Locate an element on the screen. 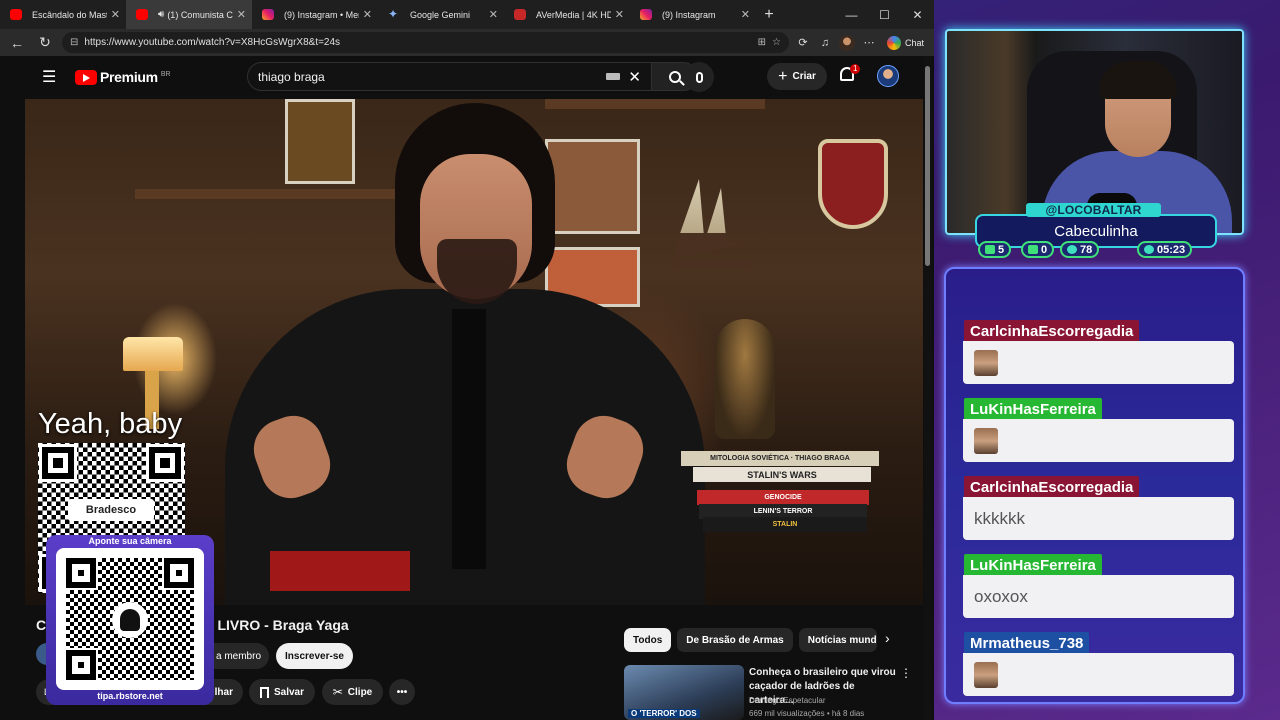 The height and width of the screenshot is (720, 1280). tab-title: AVerMedia | 4K HDMI is located at coordinates (573, 14).